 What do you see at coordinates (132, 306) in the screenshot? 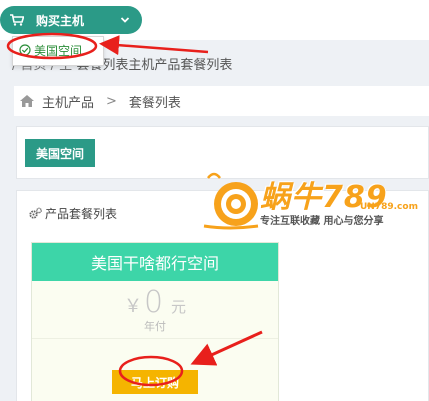
I see `price-currency: ￥` at bounding box center [132, 306].